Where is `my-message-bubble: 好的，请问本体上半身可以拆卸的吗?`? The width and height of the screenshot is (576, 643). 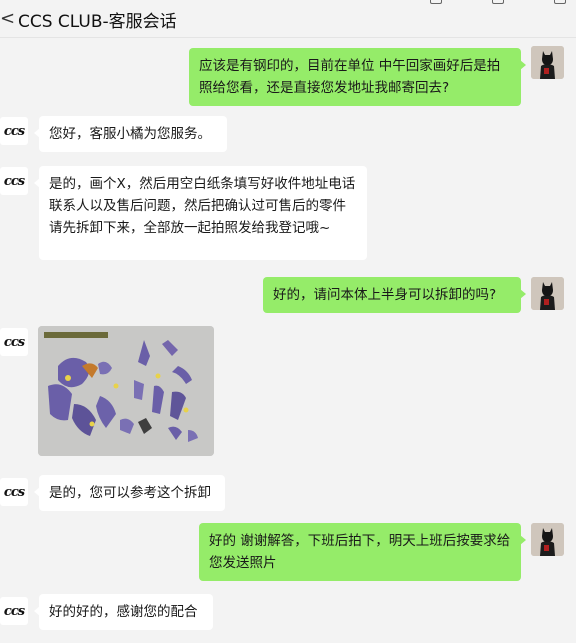 my-message-bubble: 好的，请问本体上半身可以拆卸的吗? is located at coordinates (394, 295).